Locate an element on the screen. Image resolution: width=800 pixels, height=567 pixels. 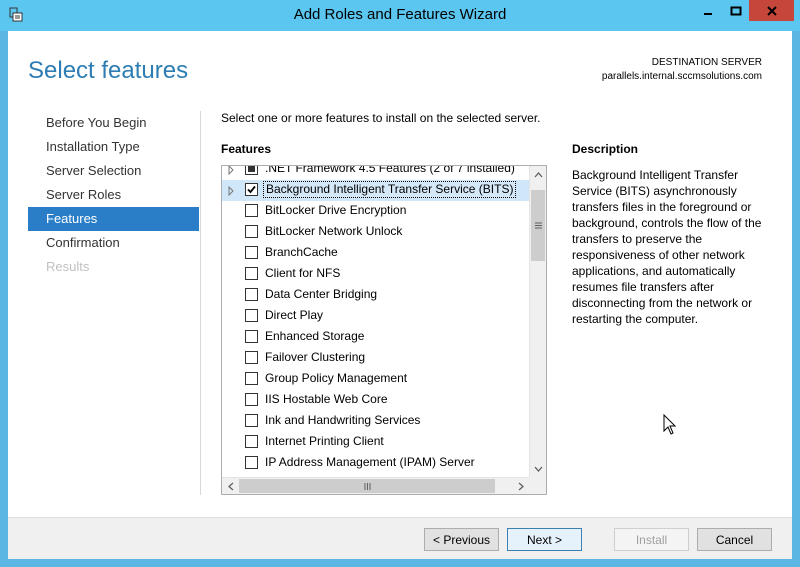
install-button: Install is located at coordinates (651, 539).